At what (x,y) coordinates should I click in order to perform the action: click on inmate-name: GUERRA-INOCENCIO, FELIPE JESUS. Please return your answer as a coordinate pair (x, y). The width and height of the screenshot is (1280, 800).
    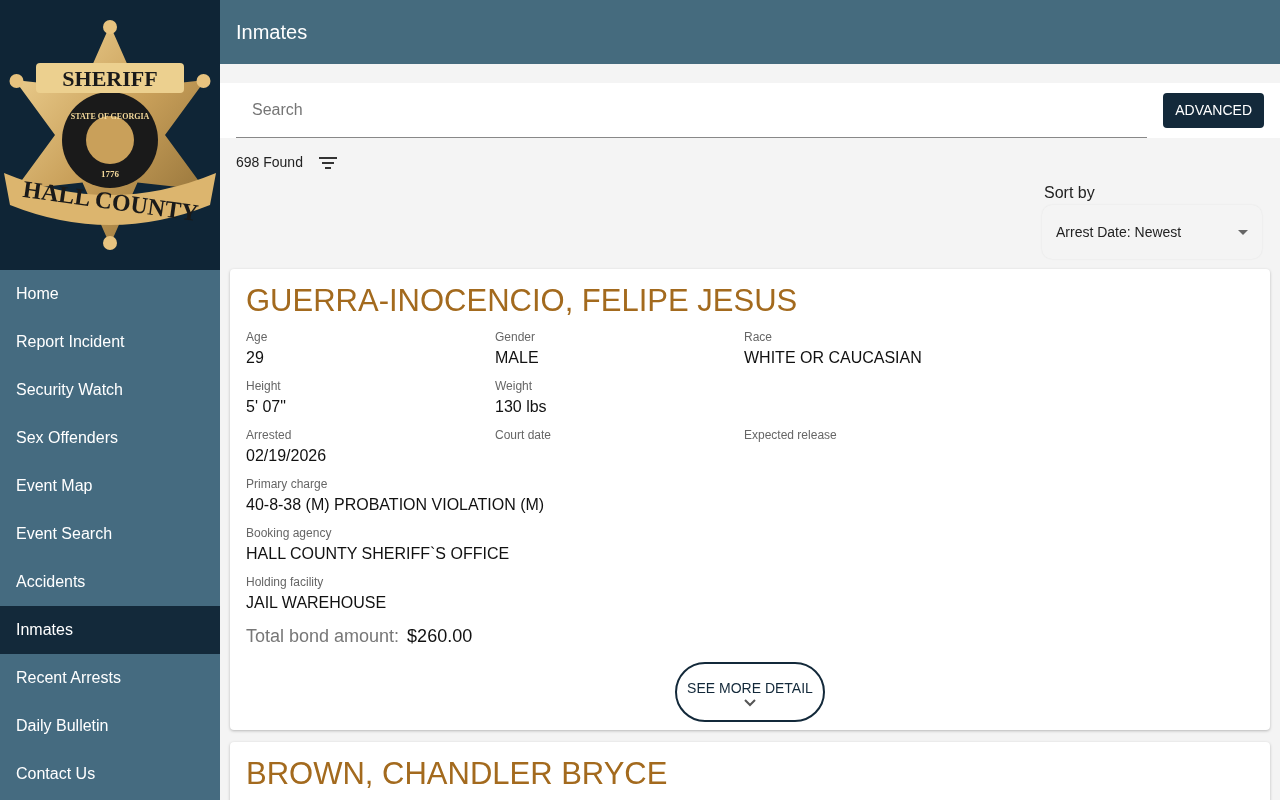
    Looking at the image, I should click on (522, 301).